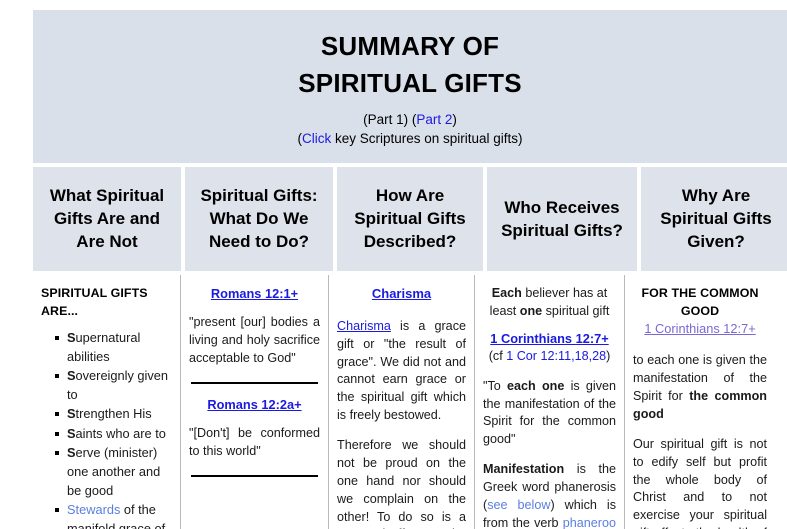  What do you see at coordinates (589, 522) in the screenshot?
I see `phaneroo-link: phaneroo` at bounding box center [589, 522].